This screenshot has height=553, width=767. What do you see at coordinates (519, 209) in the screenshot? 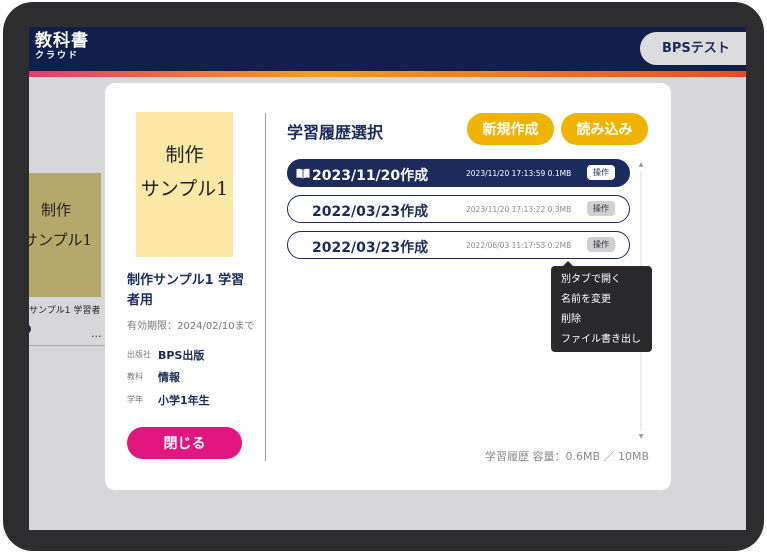
I see `history-item-info: 2023/11/20 17:13:22 0.3MB` at bounding box center [519, 209].